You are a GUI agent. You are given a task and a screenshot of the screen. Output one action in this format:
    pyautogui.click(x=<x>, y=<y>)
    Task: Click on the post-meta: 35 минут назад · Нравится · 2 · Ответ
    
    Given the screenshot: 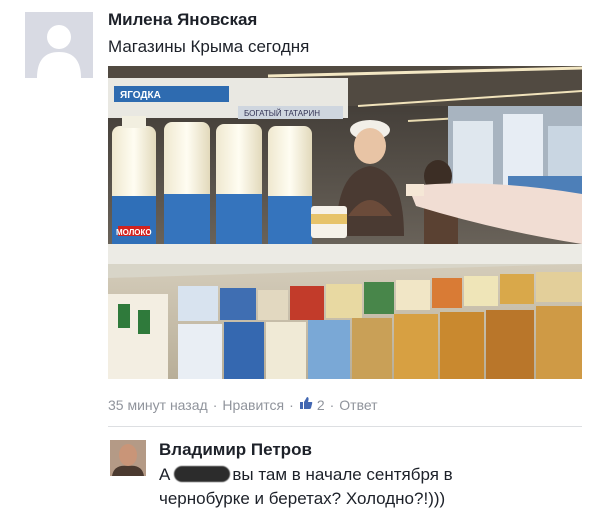 What is the action you would take?
    pyautogui.click(x=243, y=404)
    